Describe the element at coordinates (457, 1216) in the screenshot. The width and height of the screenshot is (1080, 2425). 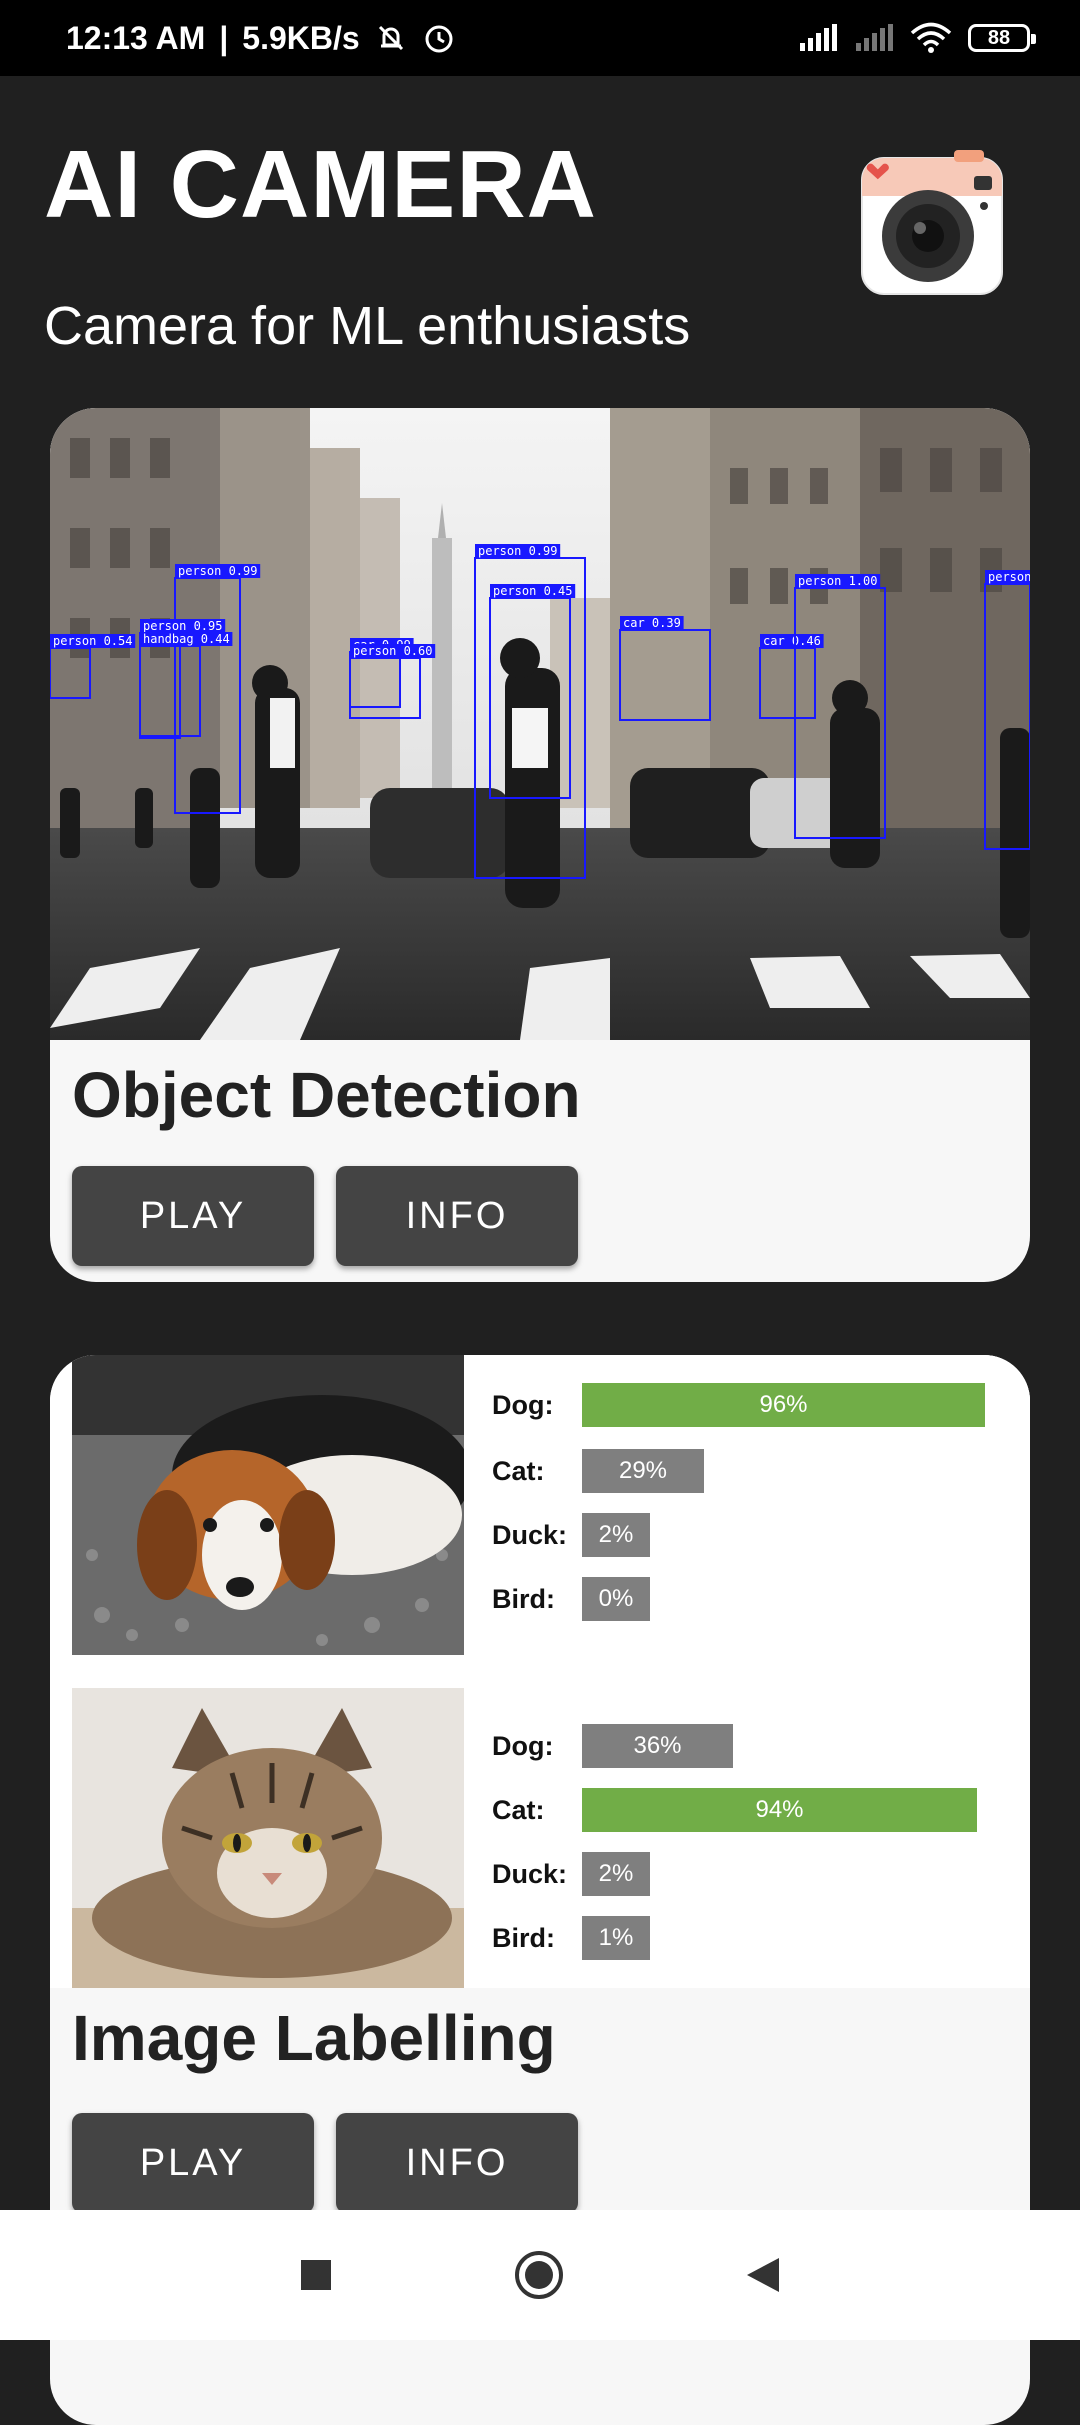
I see `object-detection-info-button: INFO` at that location.